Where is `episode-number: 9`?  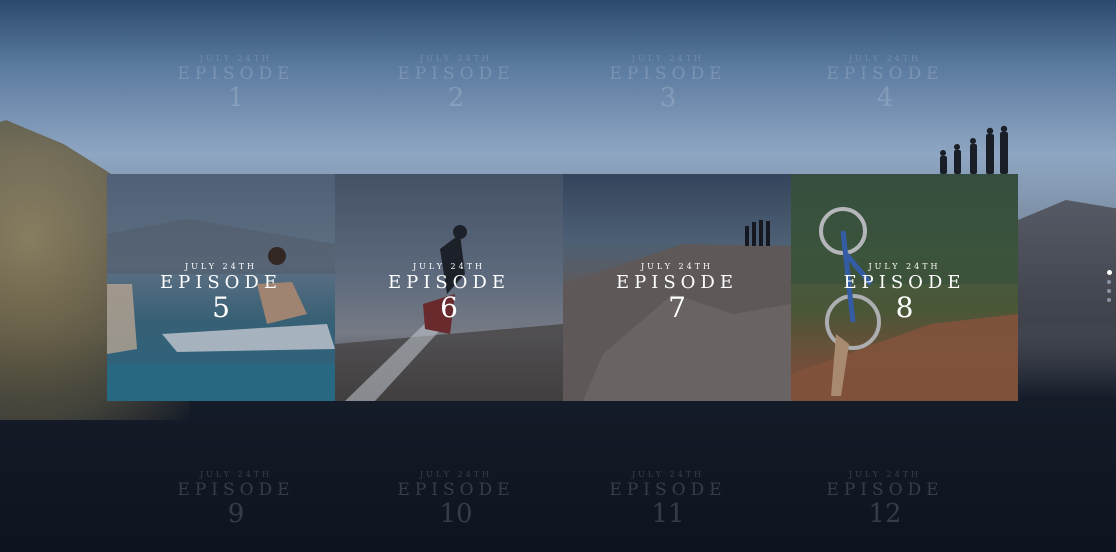
episode-number: 9 is located at coordinates (236, 514).